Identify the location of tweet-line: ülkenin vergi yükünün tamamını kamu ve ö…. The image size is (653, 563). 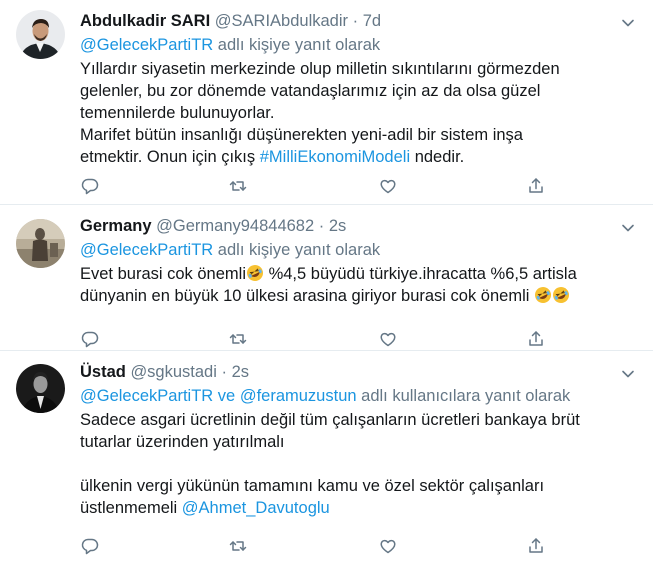
(312, 486).